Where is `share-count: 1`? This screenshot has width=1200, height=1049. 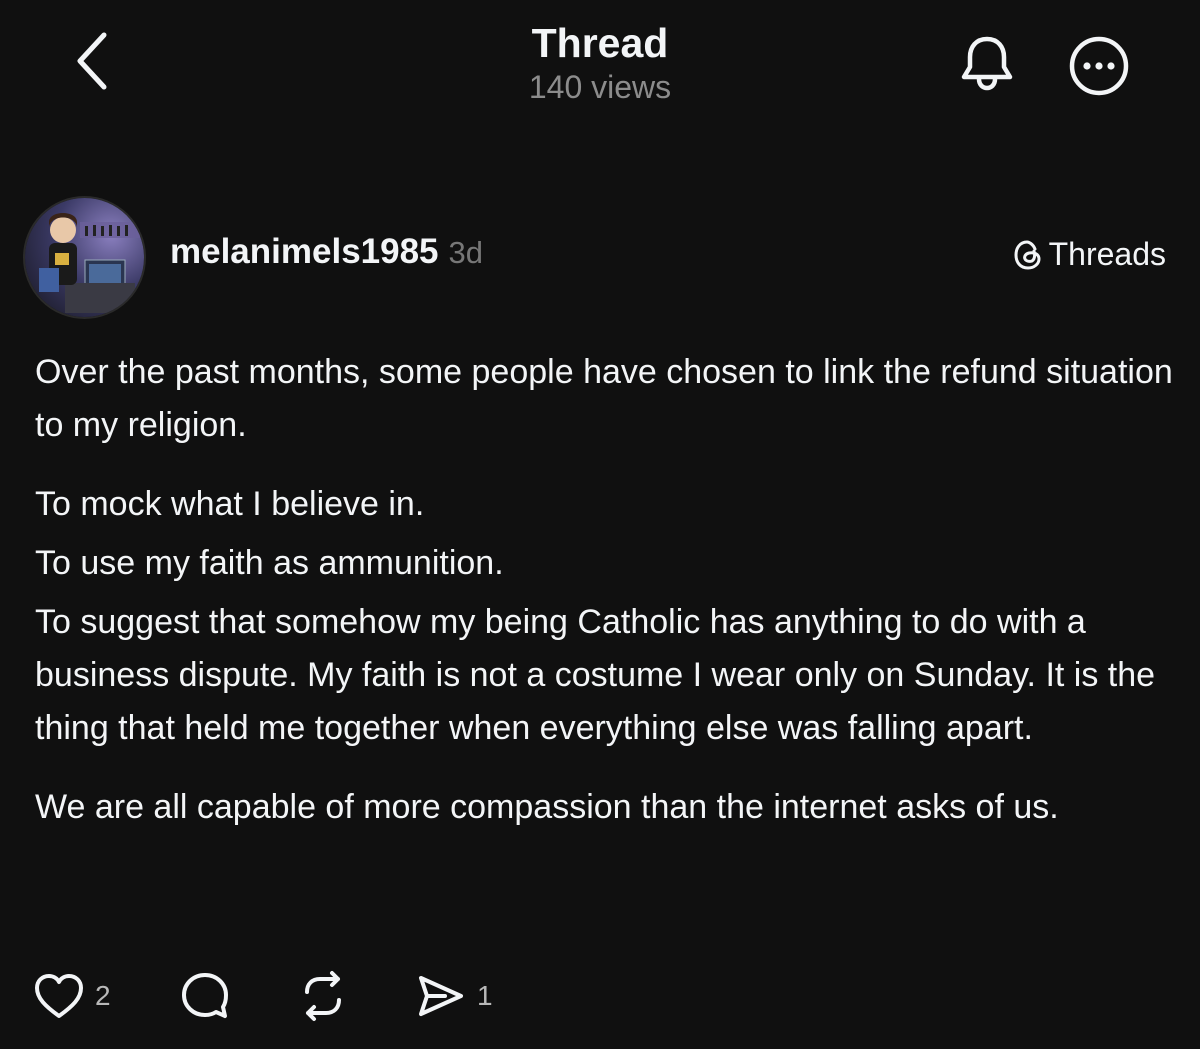
share-count: 1 is located at coordinates (485, 995).